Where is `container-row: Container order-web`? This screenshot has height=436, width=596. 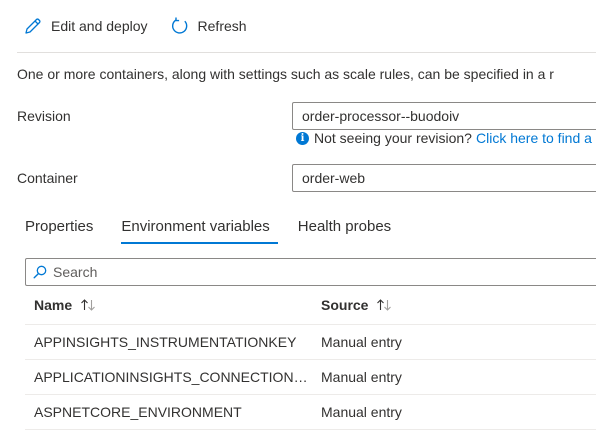 container-row: Container order-web is located at coordinates (306, 178).